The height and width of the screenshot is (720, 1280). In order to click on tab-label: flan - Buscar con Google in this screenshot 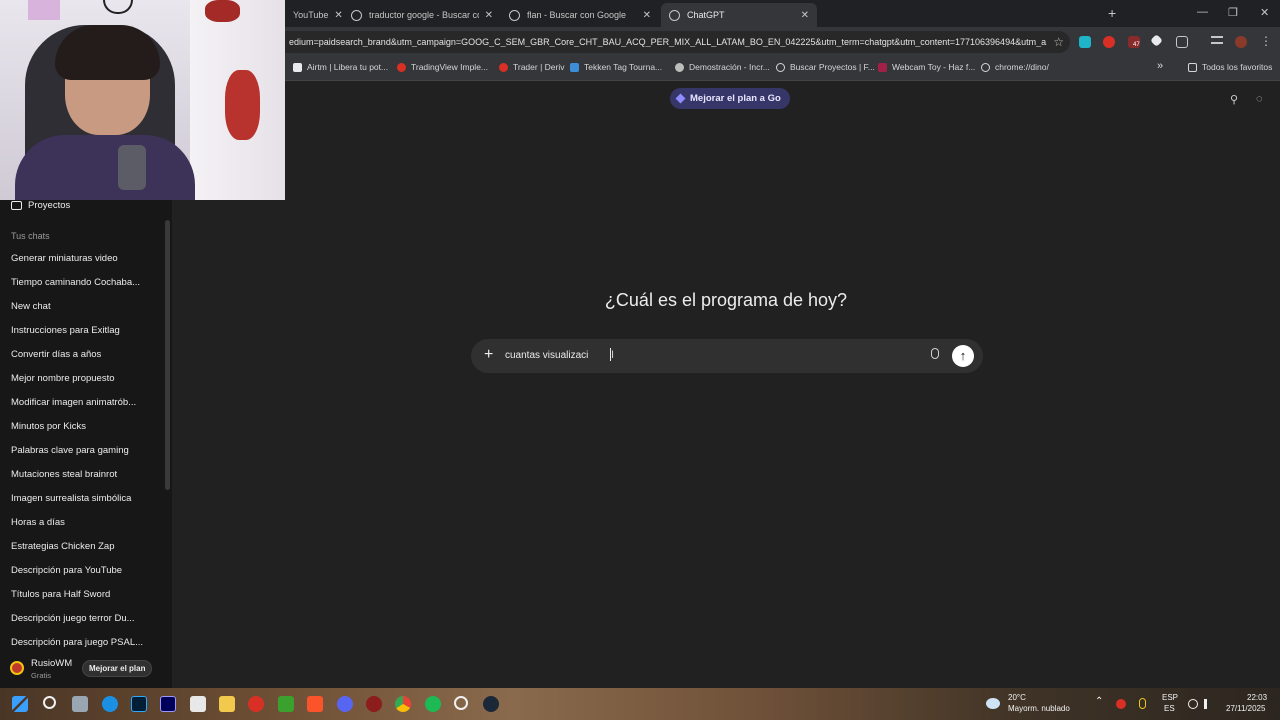, I will do `click(577, 15)`.